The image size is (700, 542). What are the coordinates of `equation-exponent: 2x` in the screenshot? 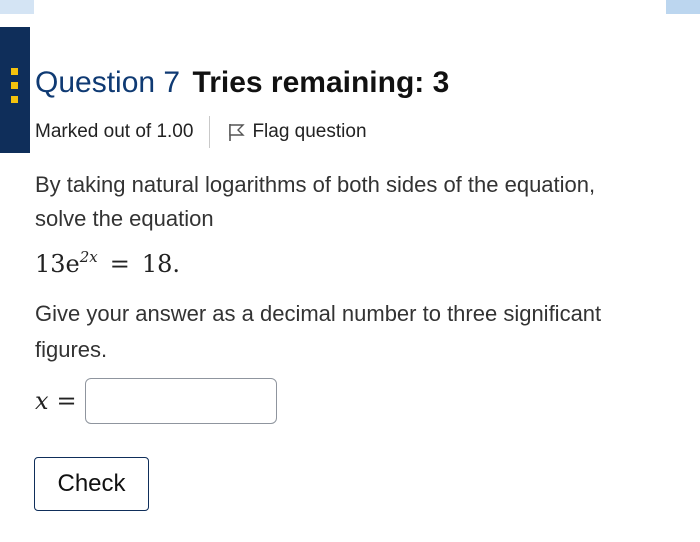 It's located at (88, 257).